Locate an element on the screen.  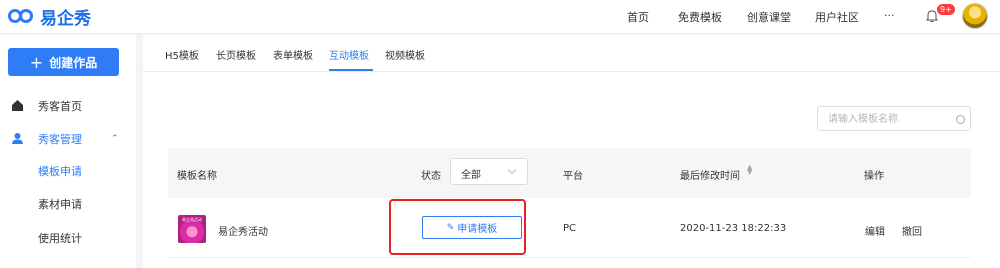
home-icon is located at coordinates (17, 105).